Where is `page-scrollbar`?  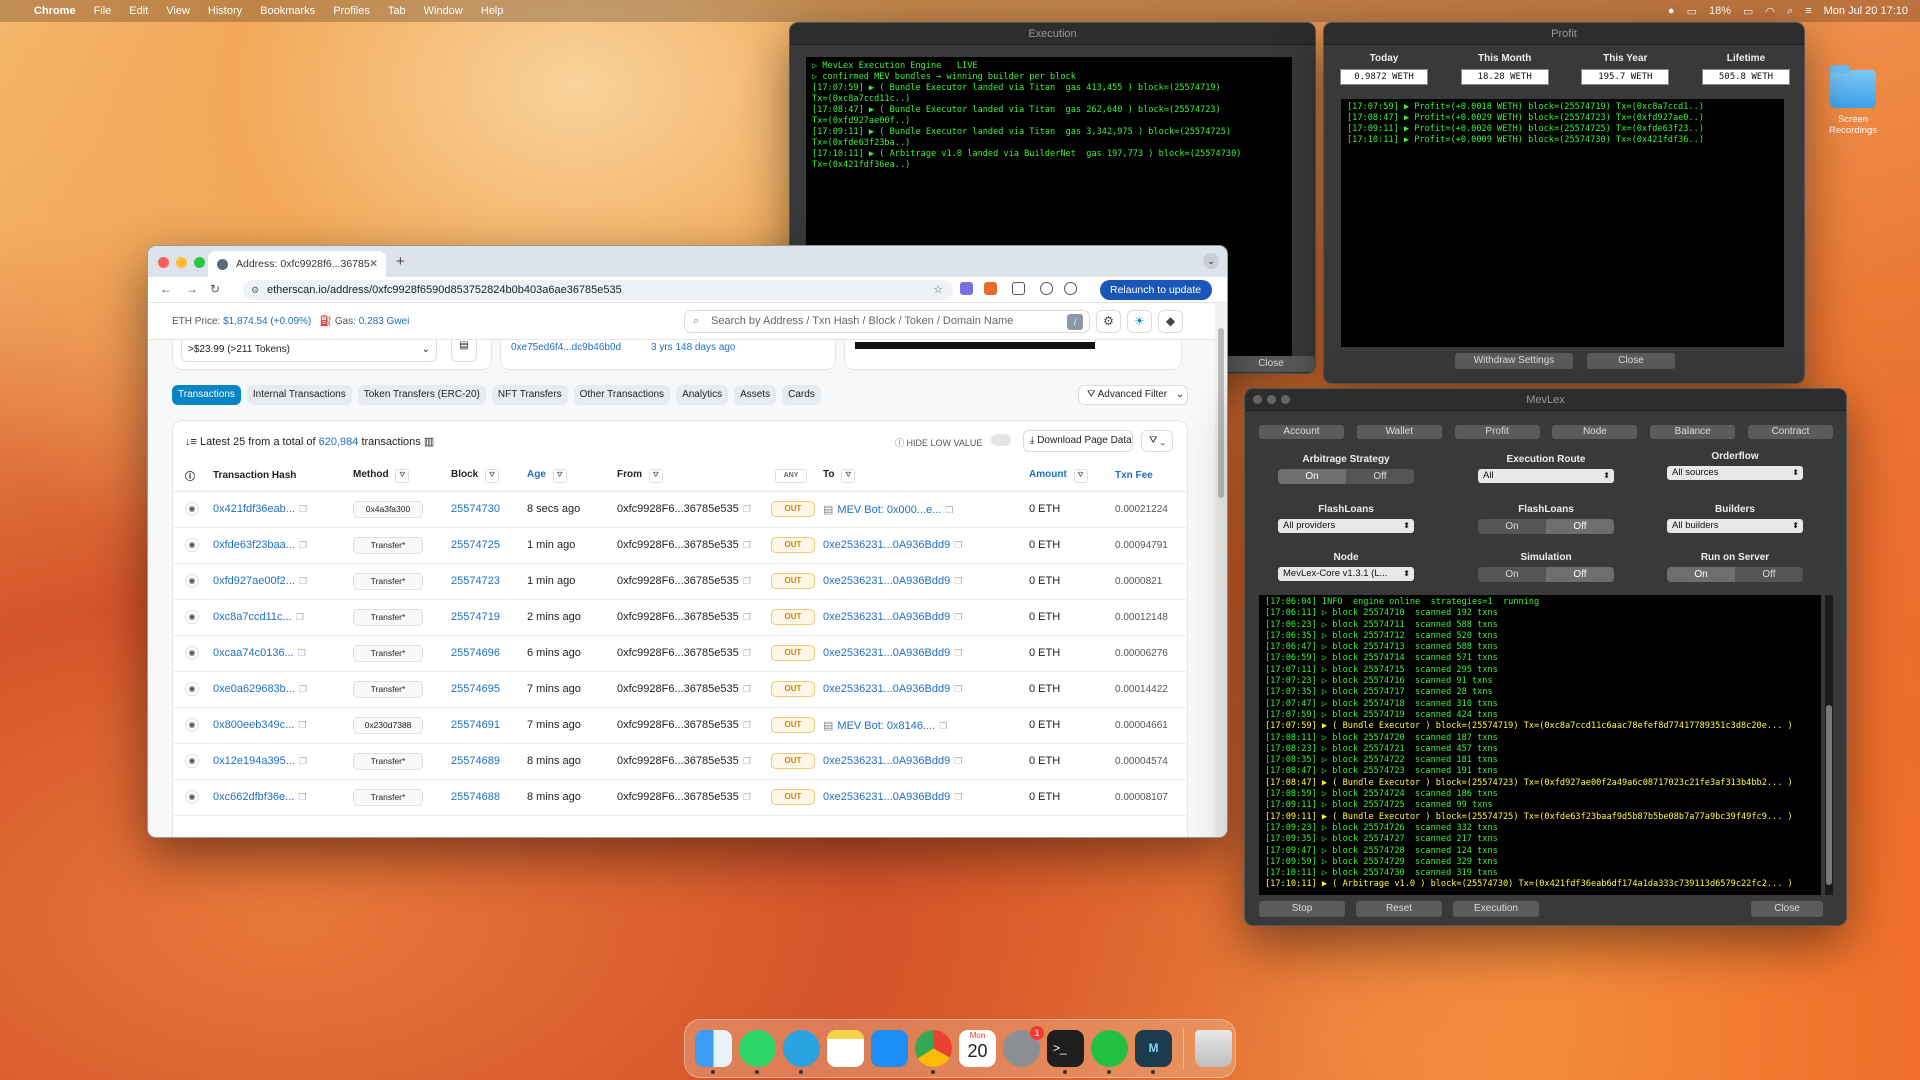 page-scrollbar is located at coordinates (1221, 570).